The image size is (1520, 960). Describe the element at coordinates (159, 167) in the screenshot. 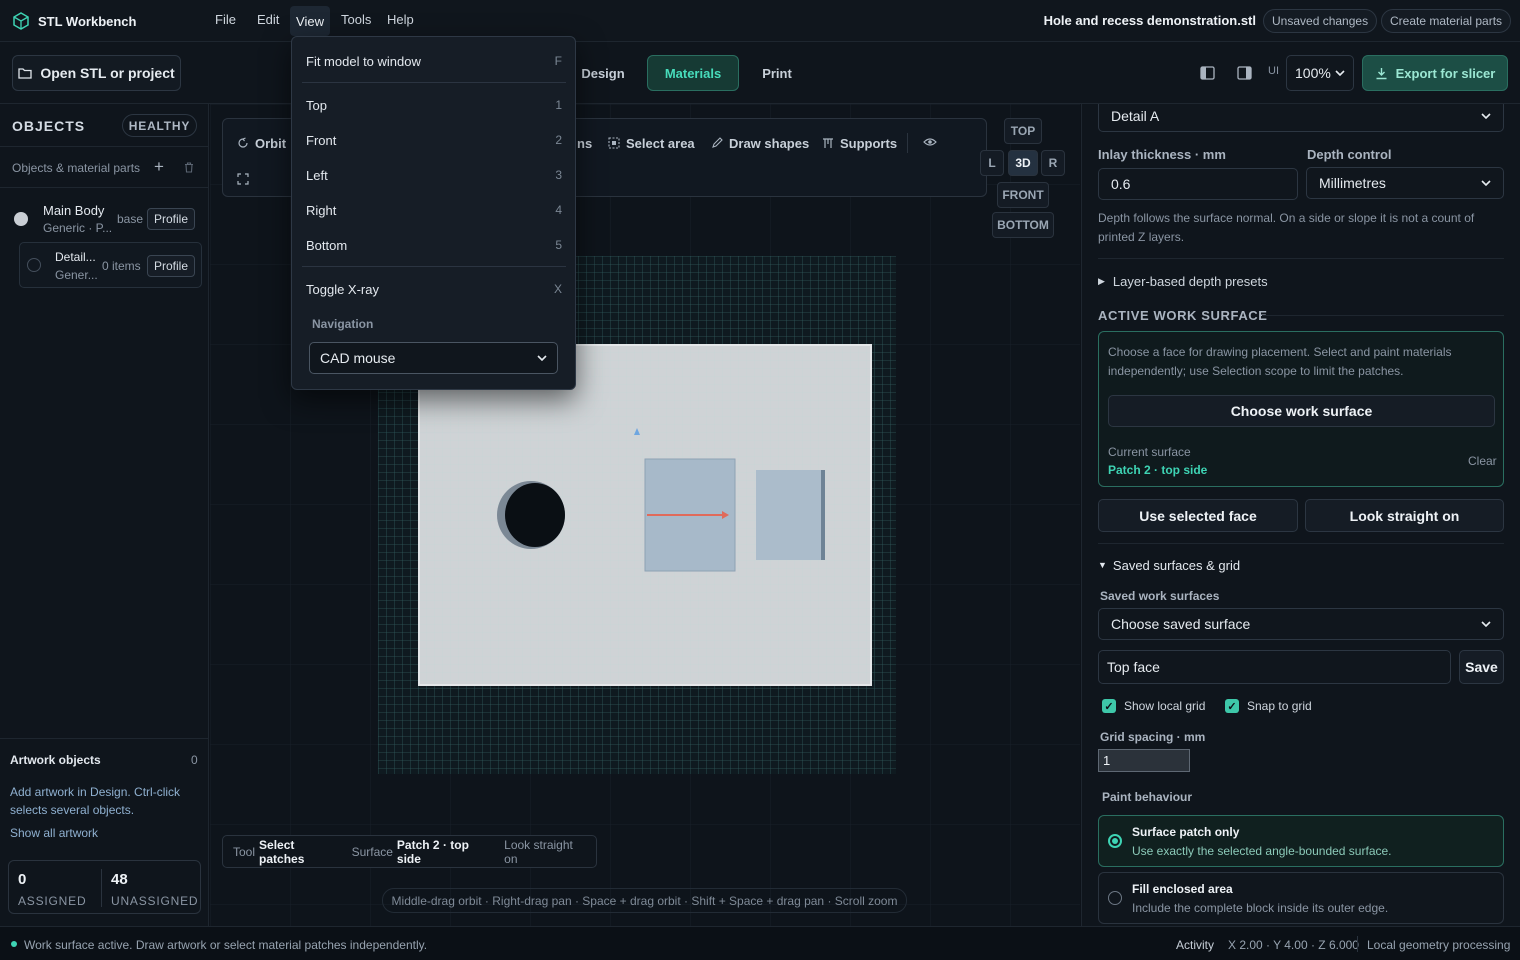

I see `add-icon: +` at that location.